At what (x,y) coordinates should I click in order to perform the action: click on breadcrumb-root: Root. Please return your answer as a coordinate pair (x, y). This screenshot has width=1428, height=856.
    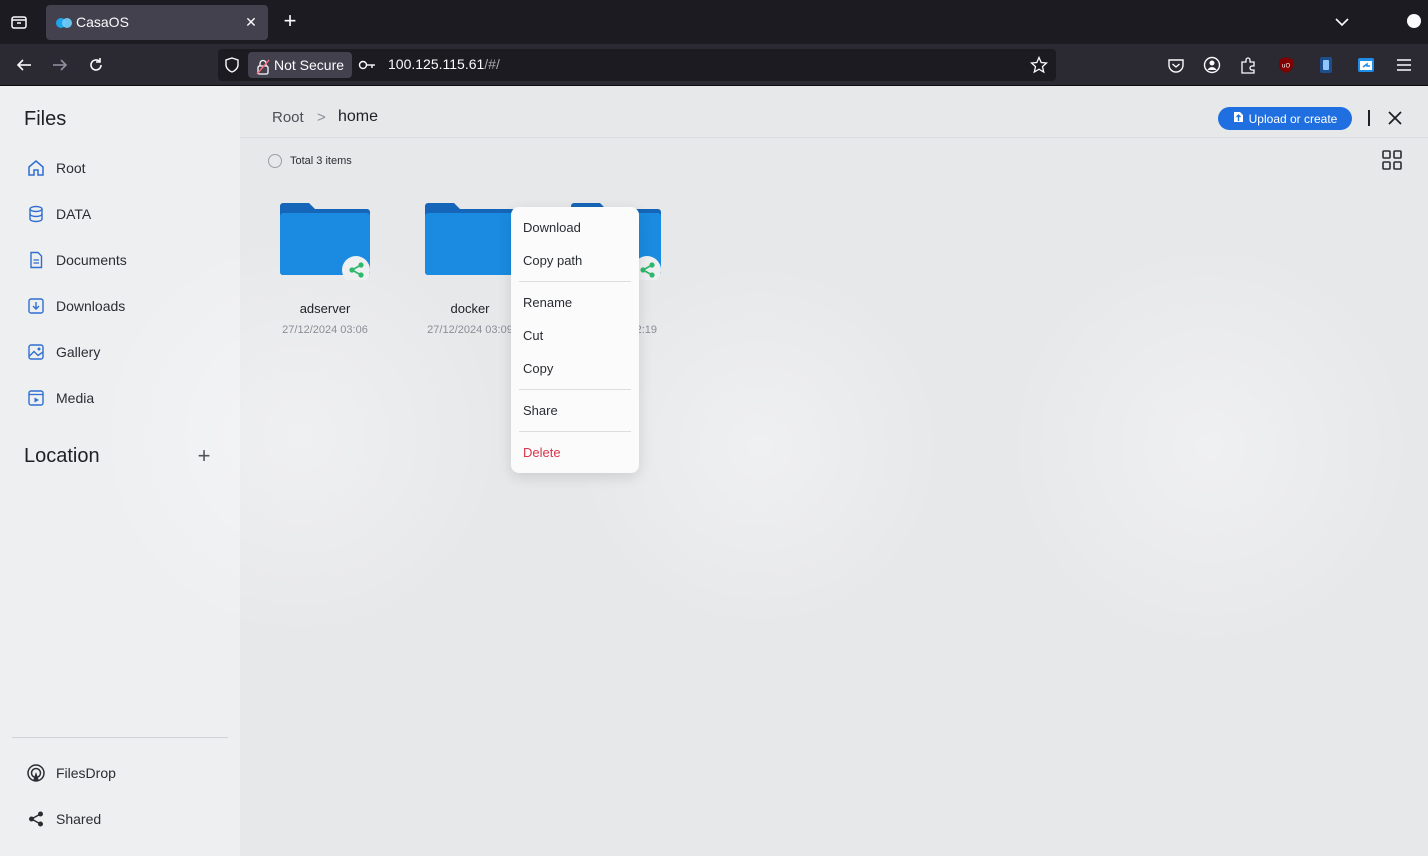
    Looking at the image, I should click on (288, 117).